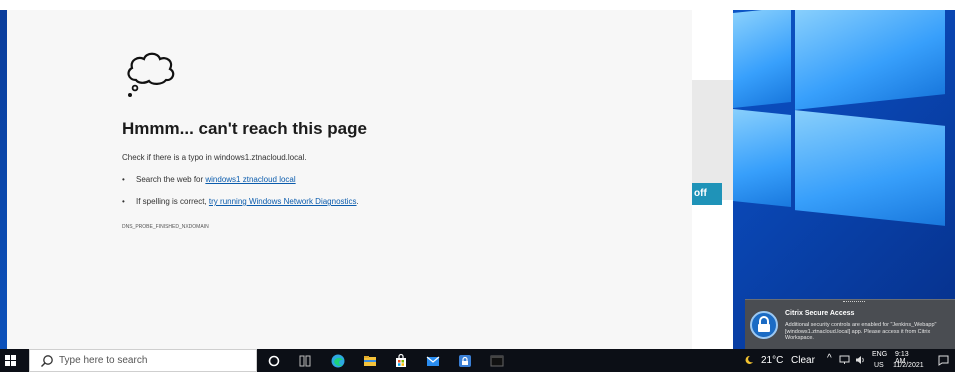 The width and height of the screenshot is (955, 372). I want to click on background-window-panel, so click(712, 140).